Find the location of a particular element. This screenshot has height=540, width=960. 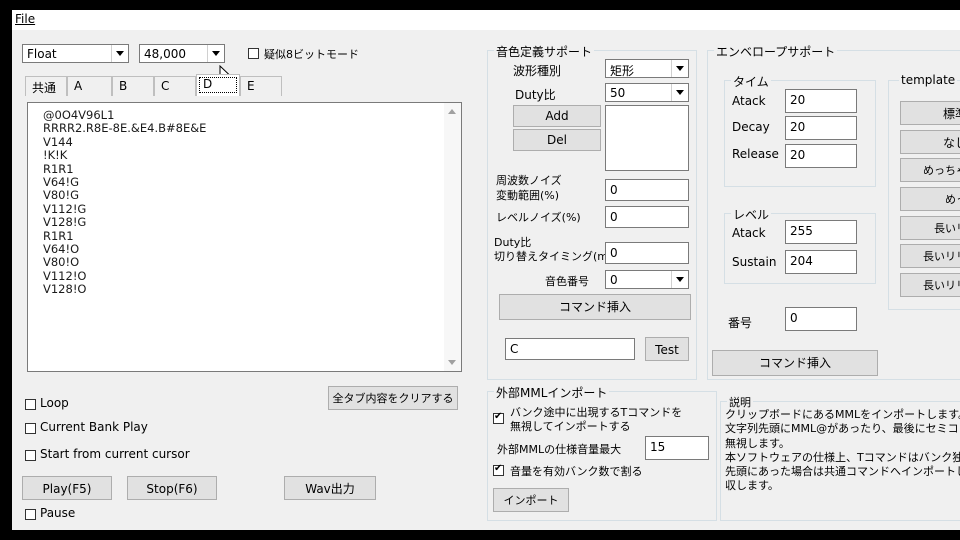

level-group-title: レベル is located at coordinates (751, 214).